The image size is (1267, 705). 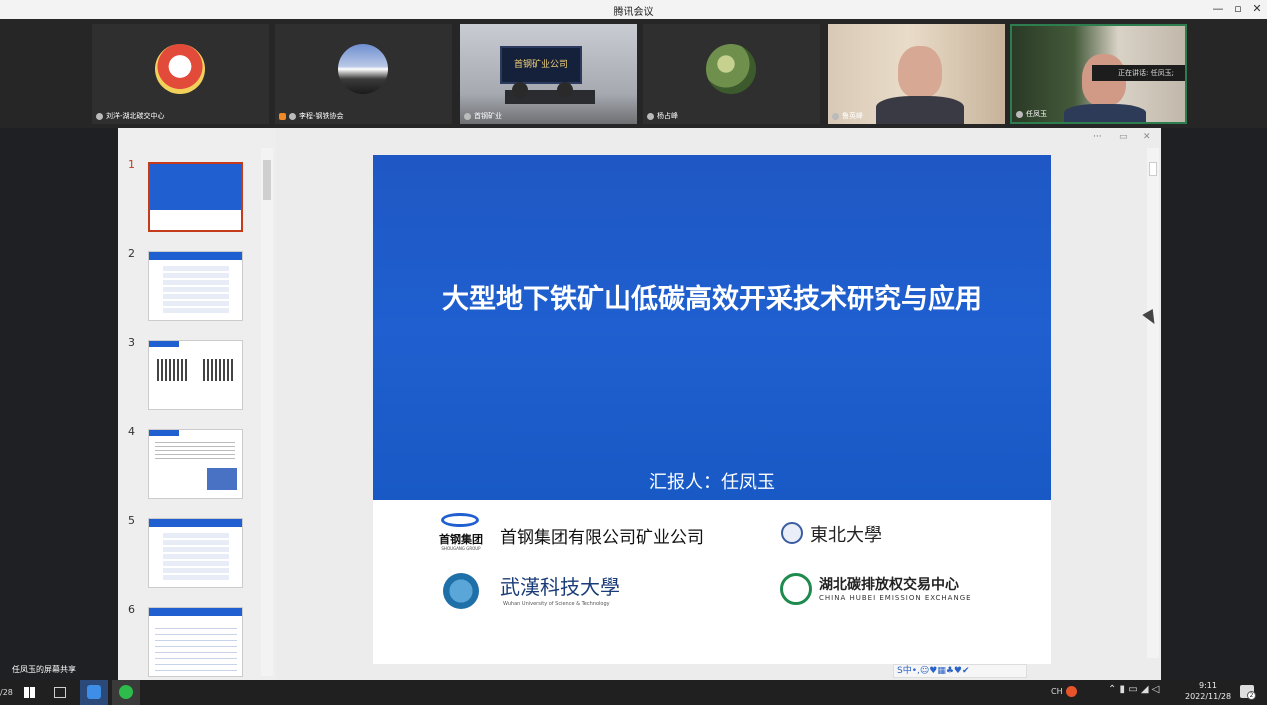 I want to click on company-banner: 首钢矿业公司, so click(x=541, y=65).